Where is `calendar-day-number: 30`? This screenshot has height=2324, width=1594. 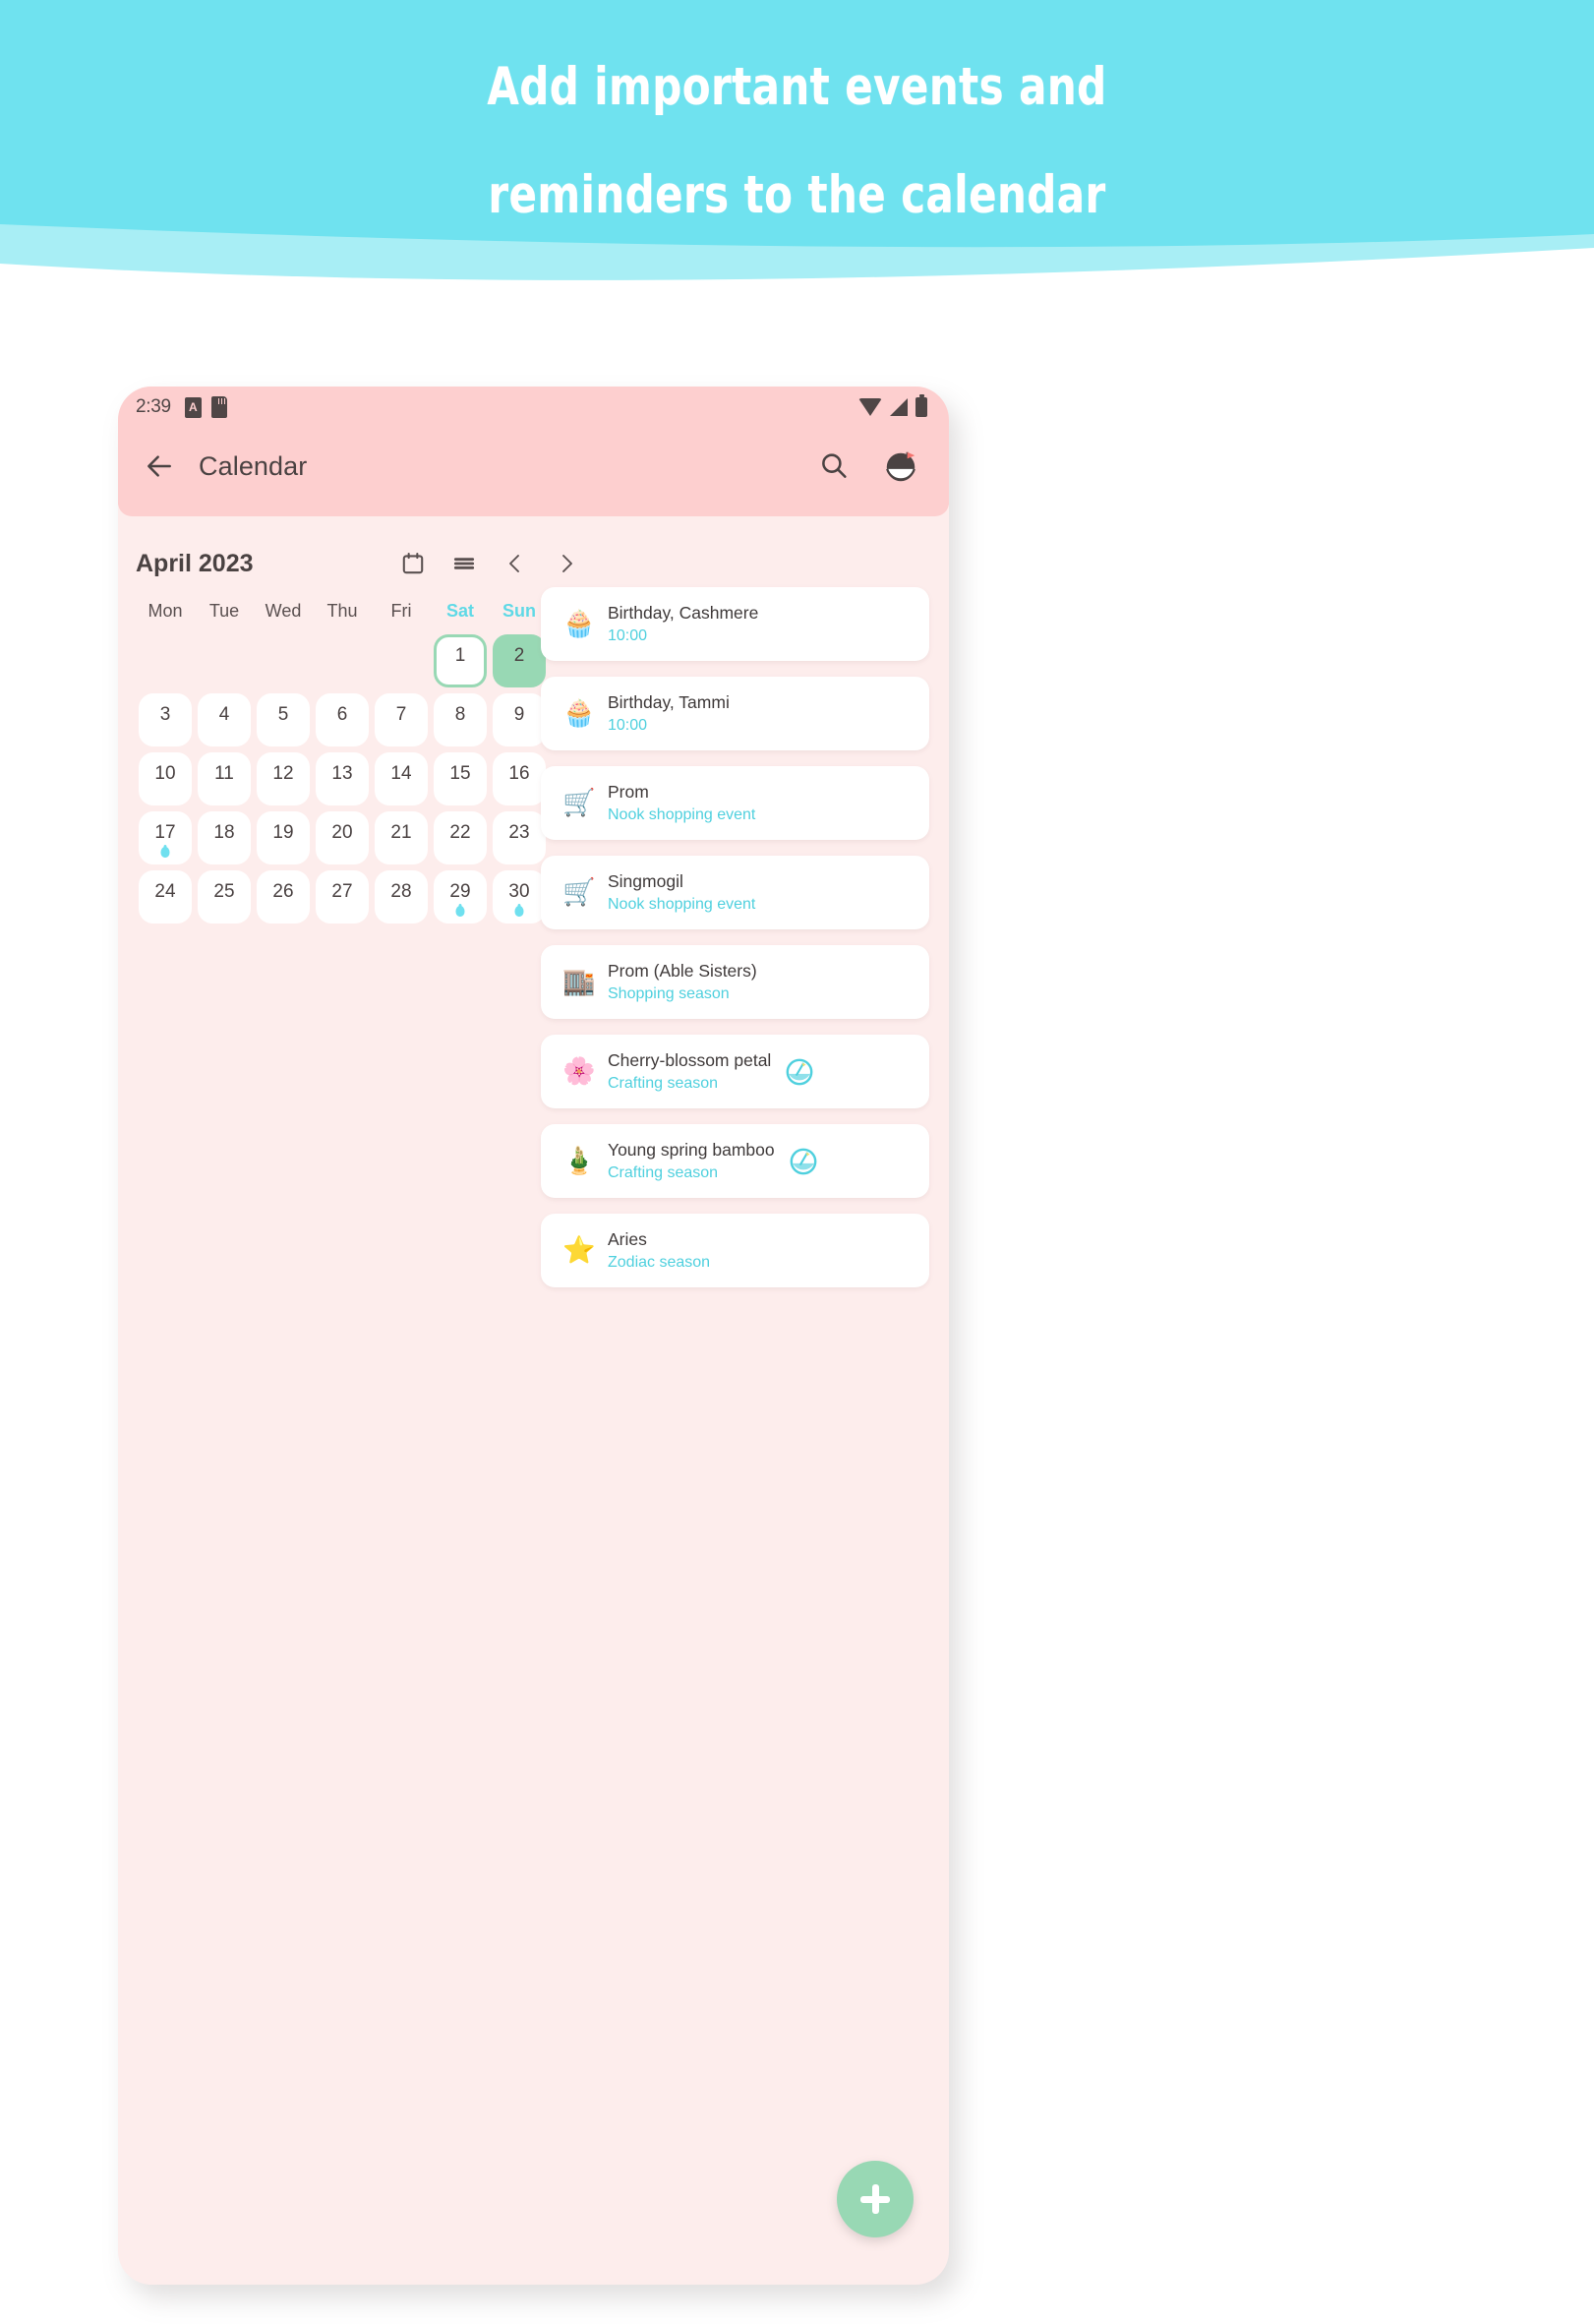 calendar-day-number: 30 is located at coordinates (519, 891).